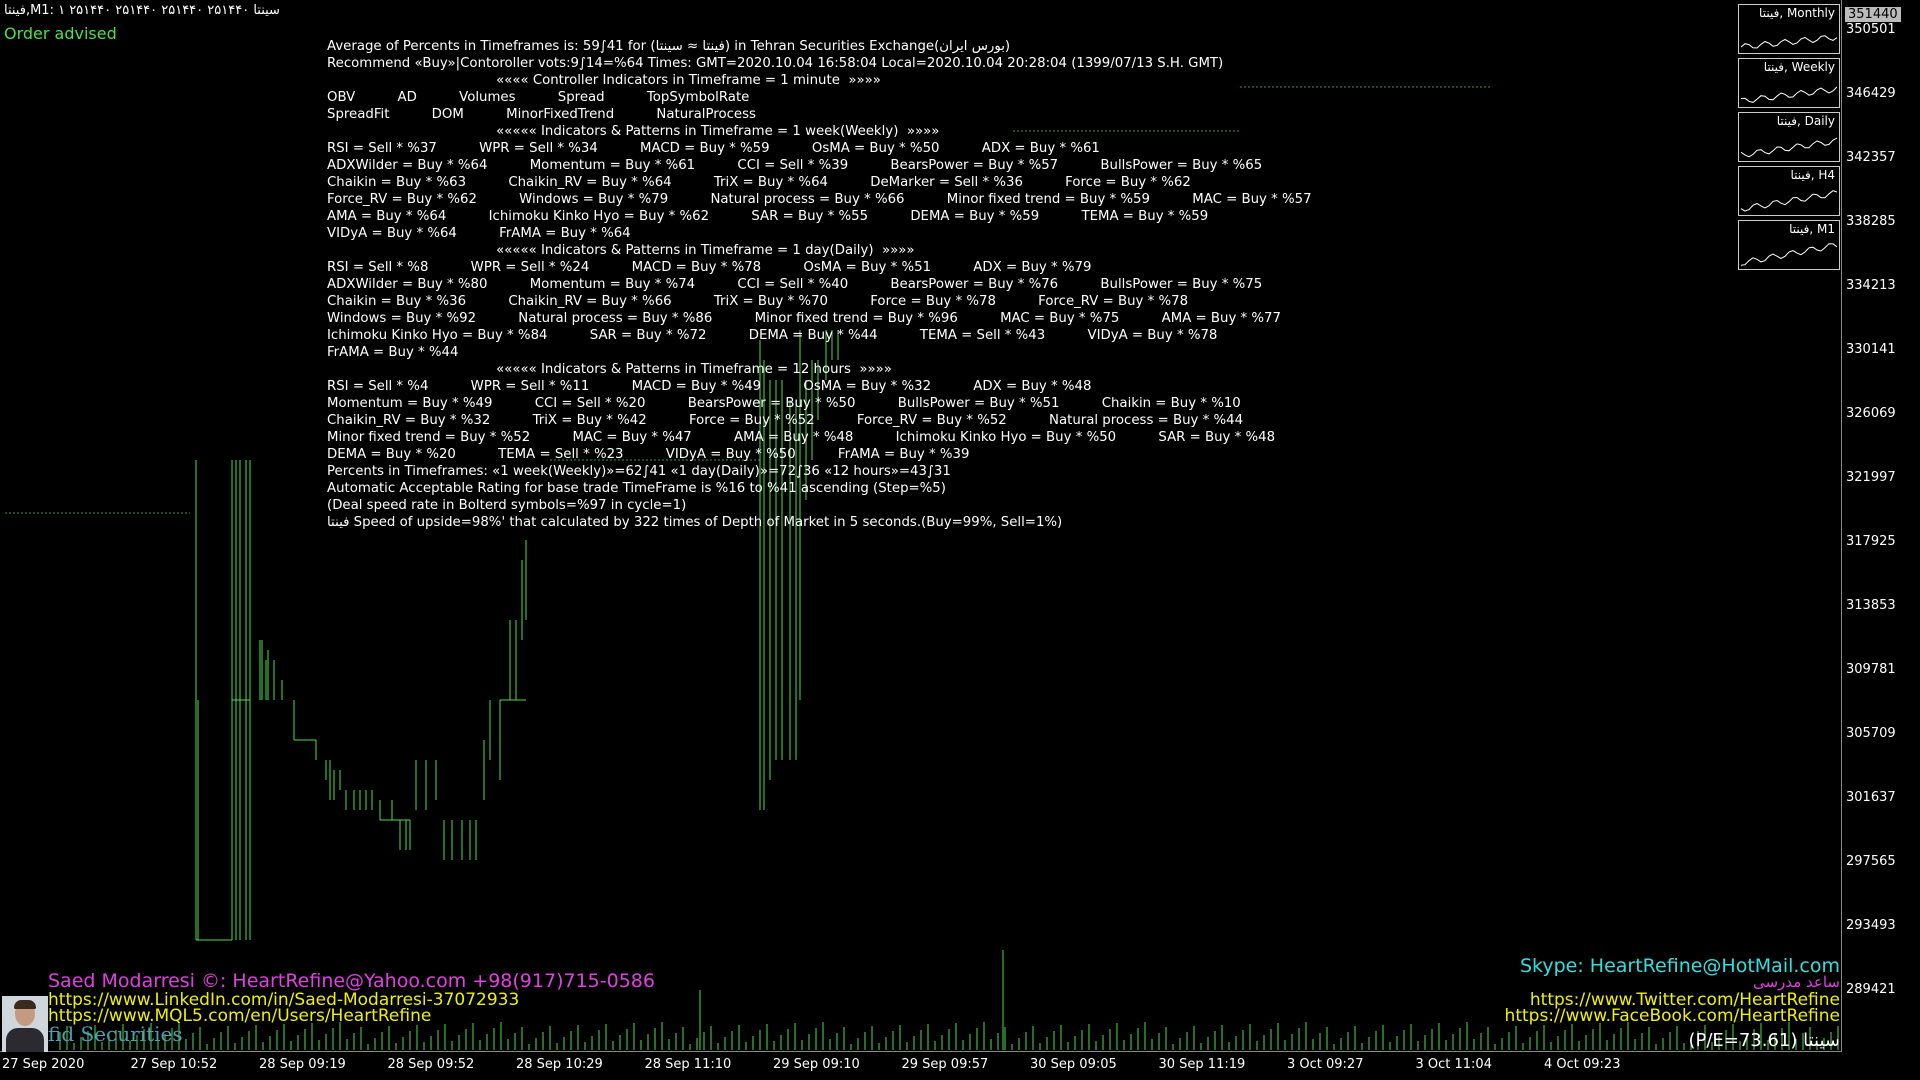  What do you see at coordinates (1871, 285) in the screenshot?
I see `price-tick-label: 334213` at bounding box center [1871, 285].